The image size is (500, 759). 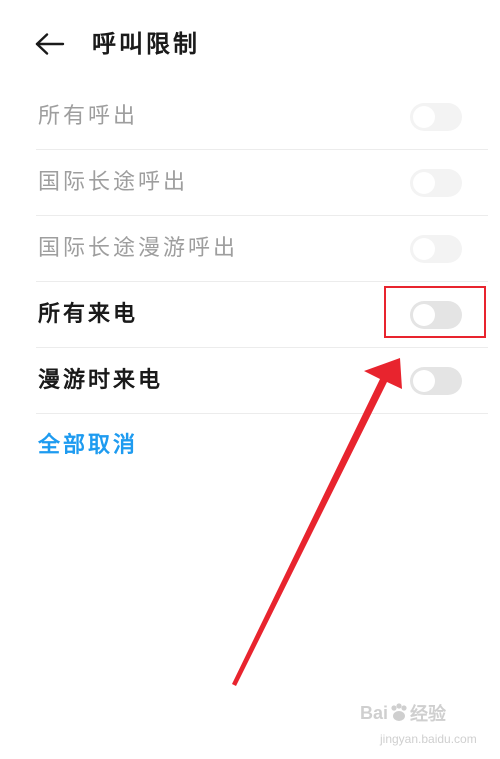 I want to click on watermark-suffix-text: 经验, so click(x=428, y=714).